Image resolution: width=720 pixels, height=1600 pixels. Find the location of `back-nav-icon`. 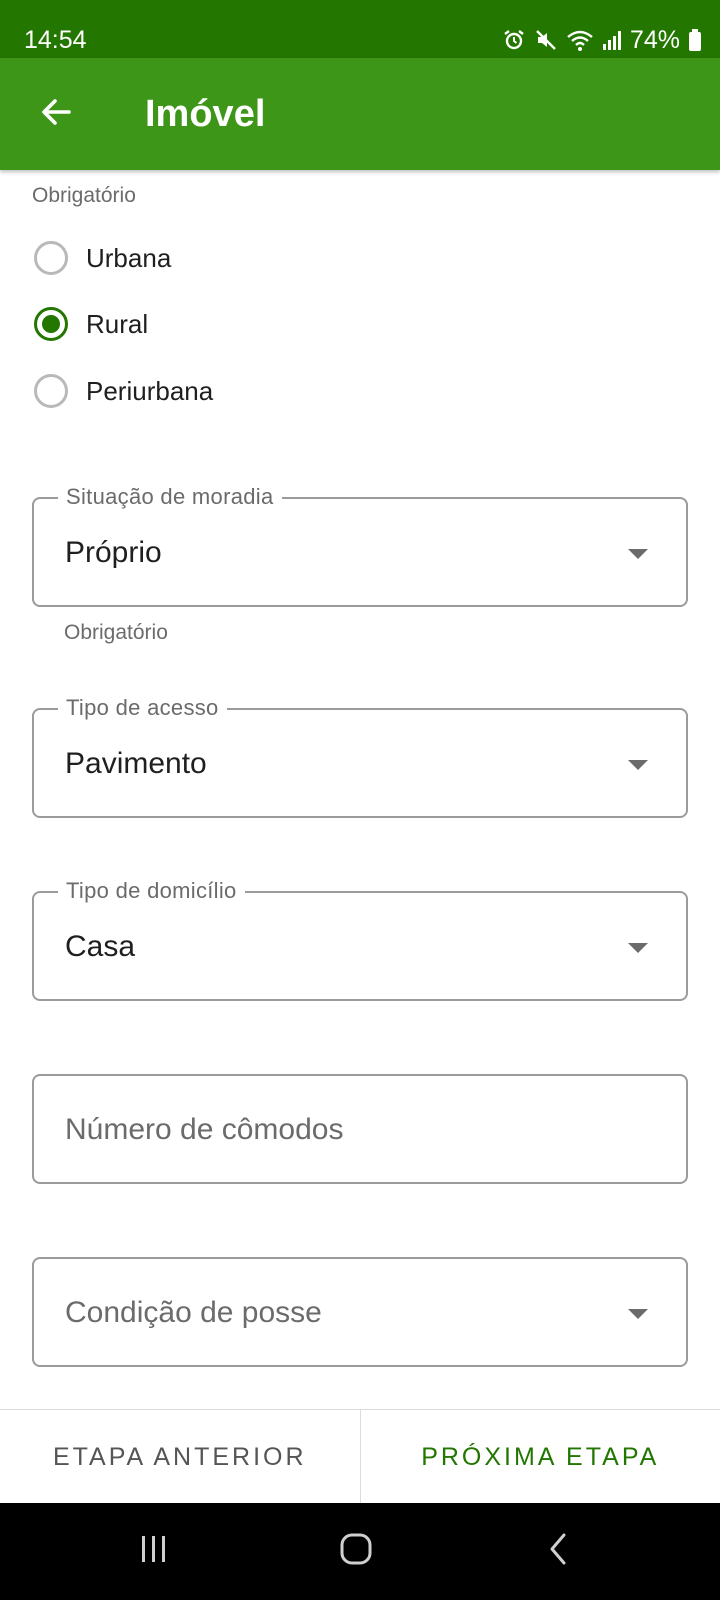

back-nav-icon is located at coordinates (558, 1551).